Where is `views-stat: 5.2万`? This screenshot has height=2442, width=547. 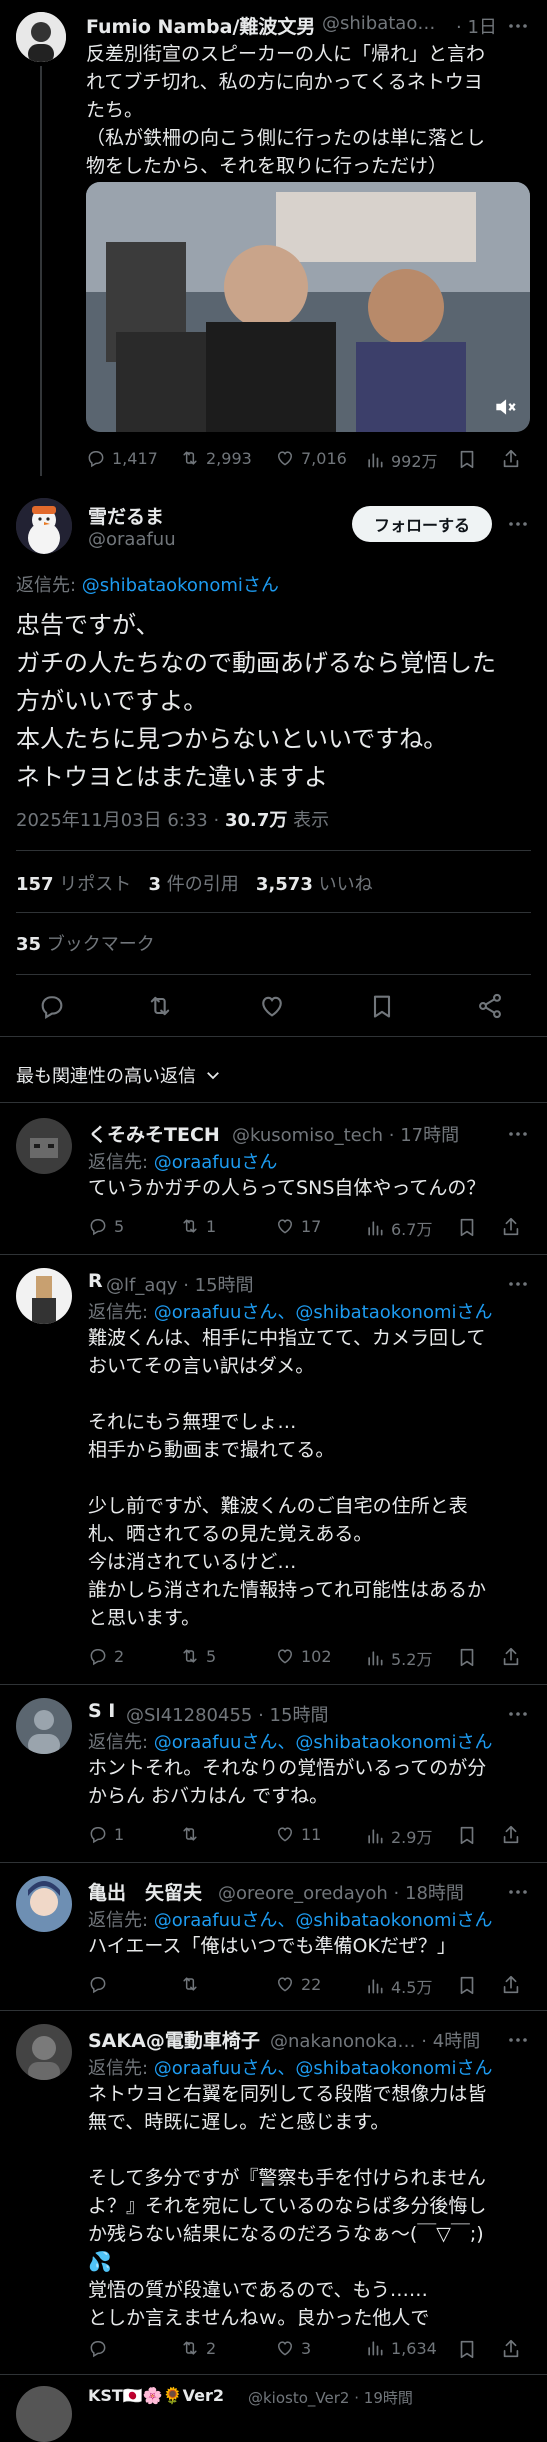
views-stat: 5.2万 is located at coordinates (398, 1658).